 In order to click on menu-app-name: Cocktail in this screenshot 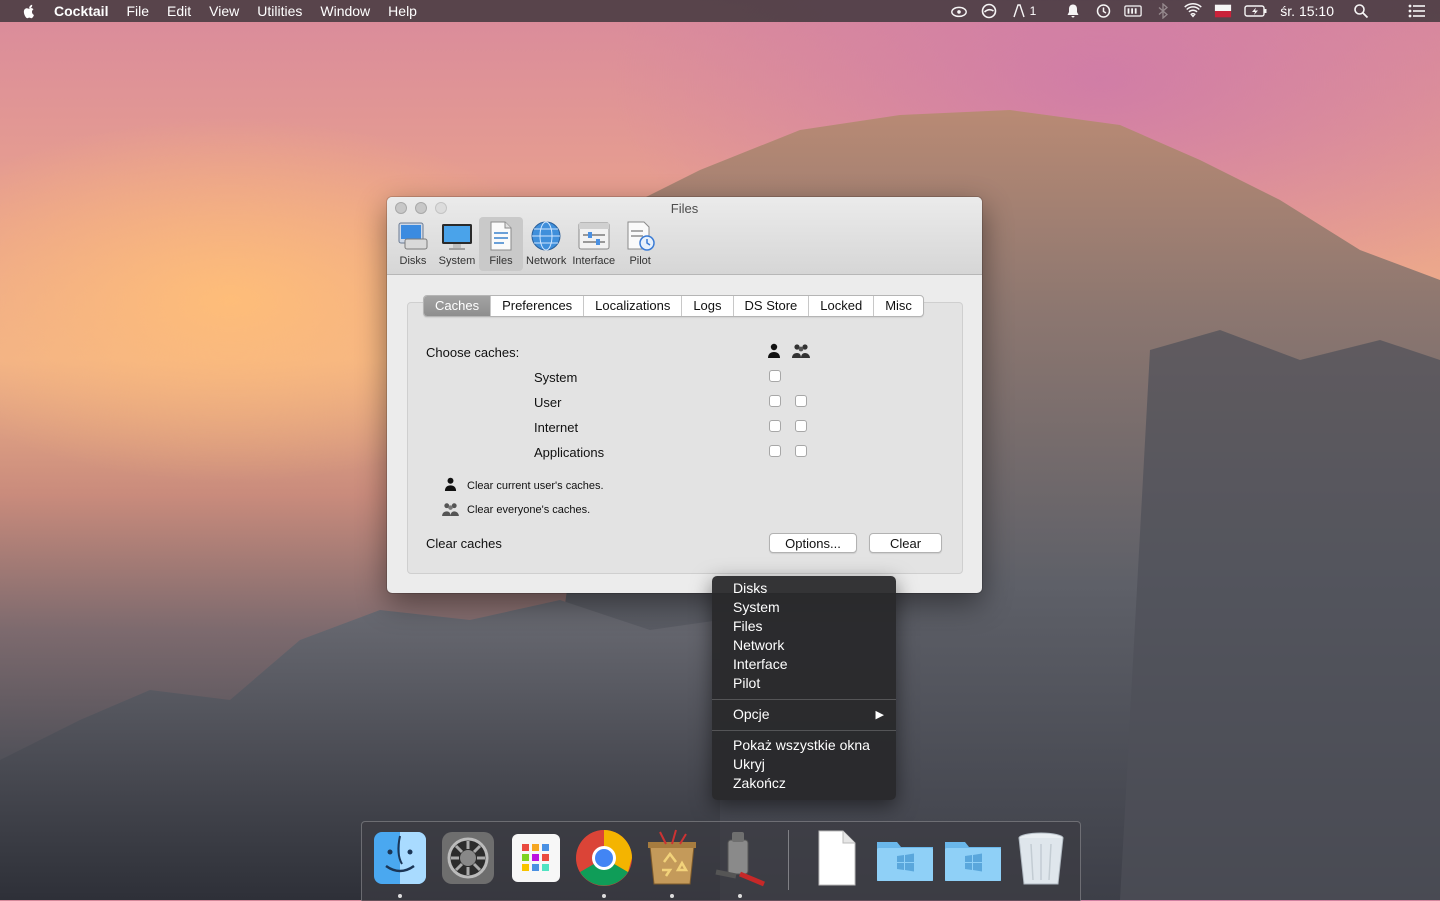, I will do `click(81, 11)`.